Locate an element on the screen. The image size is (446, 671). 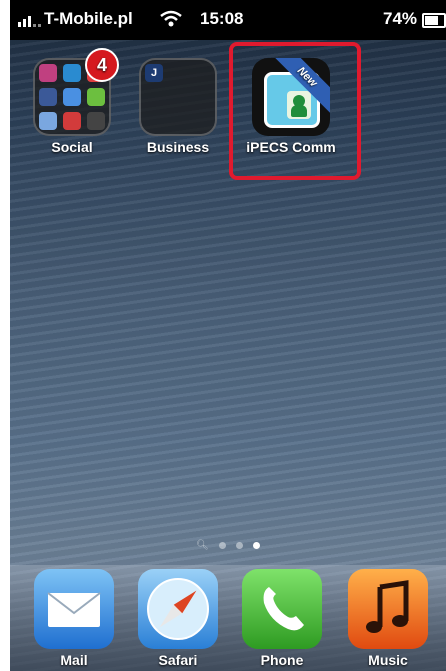
app-label: Phone is located at coordinates (282, 660).